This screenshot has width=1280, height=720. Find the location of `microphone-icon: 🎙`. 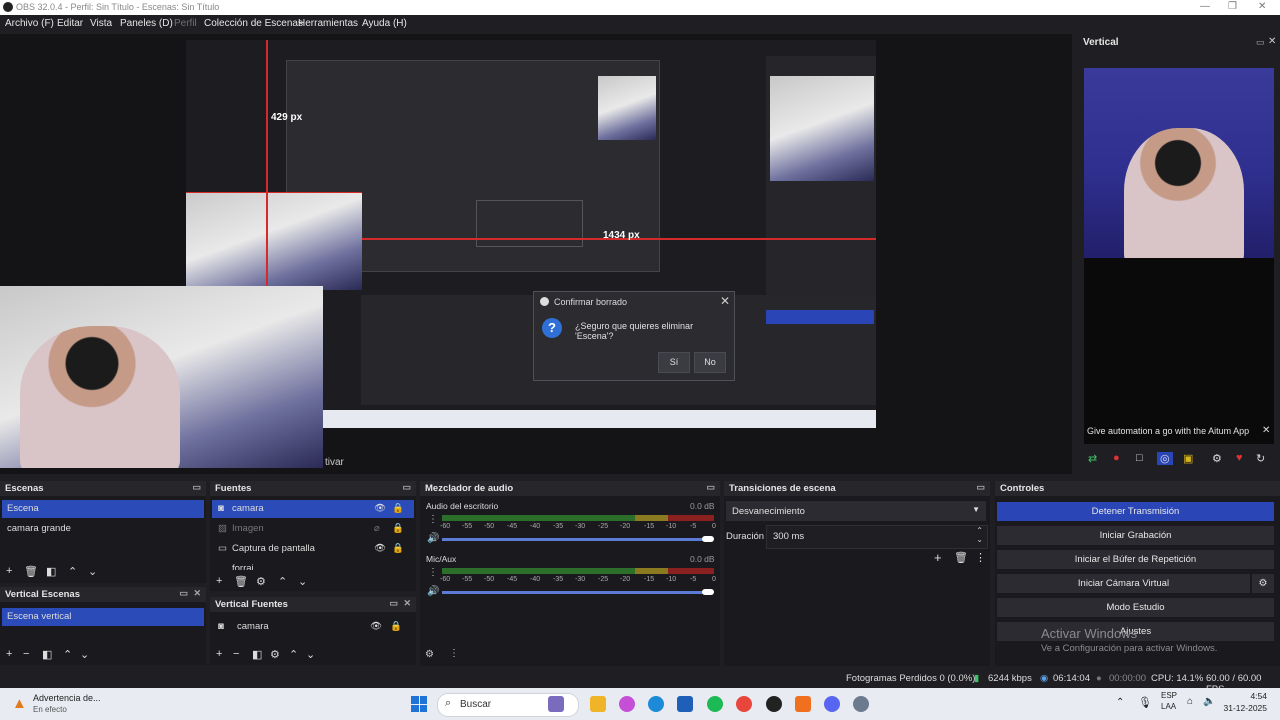

microphone-icon: 🎙 is located at coordinates (1145, 702).